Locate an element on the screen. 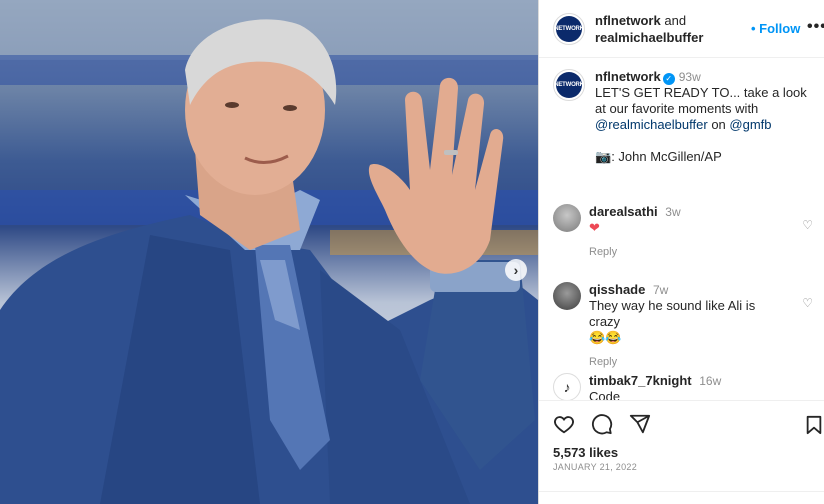 The width and height of the screenshot is (824, 504). comment-text: They way he sound like Ali is crazy is located at coordinates (672, 313).